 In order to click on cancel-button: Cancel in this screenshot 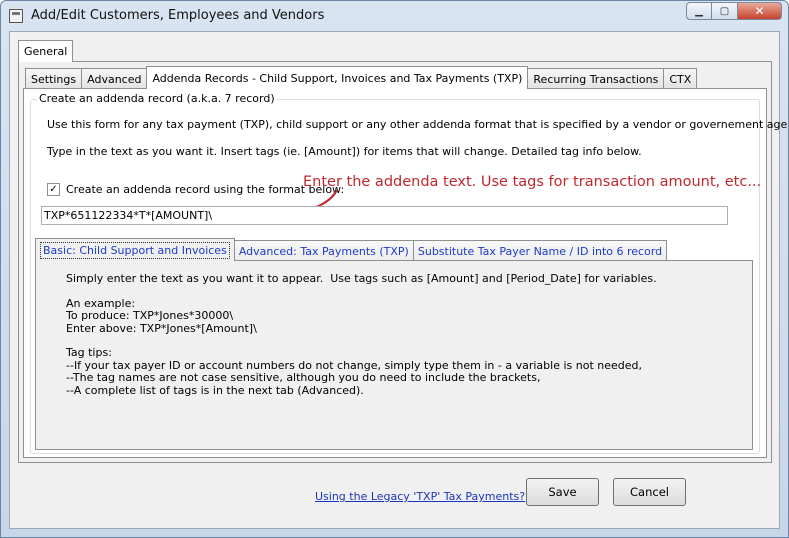, I will do `click(649, 492)`.